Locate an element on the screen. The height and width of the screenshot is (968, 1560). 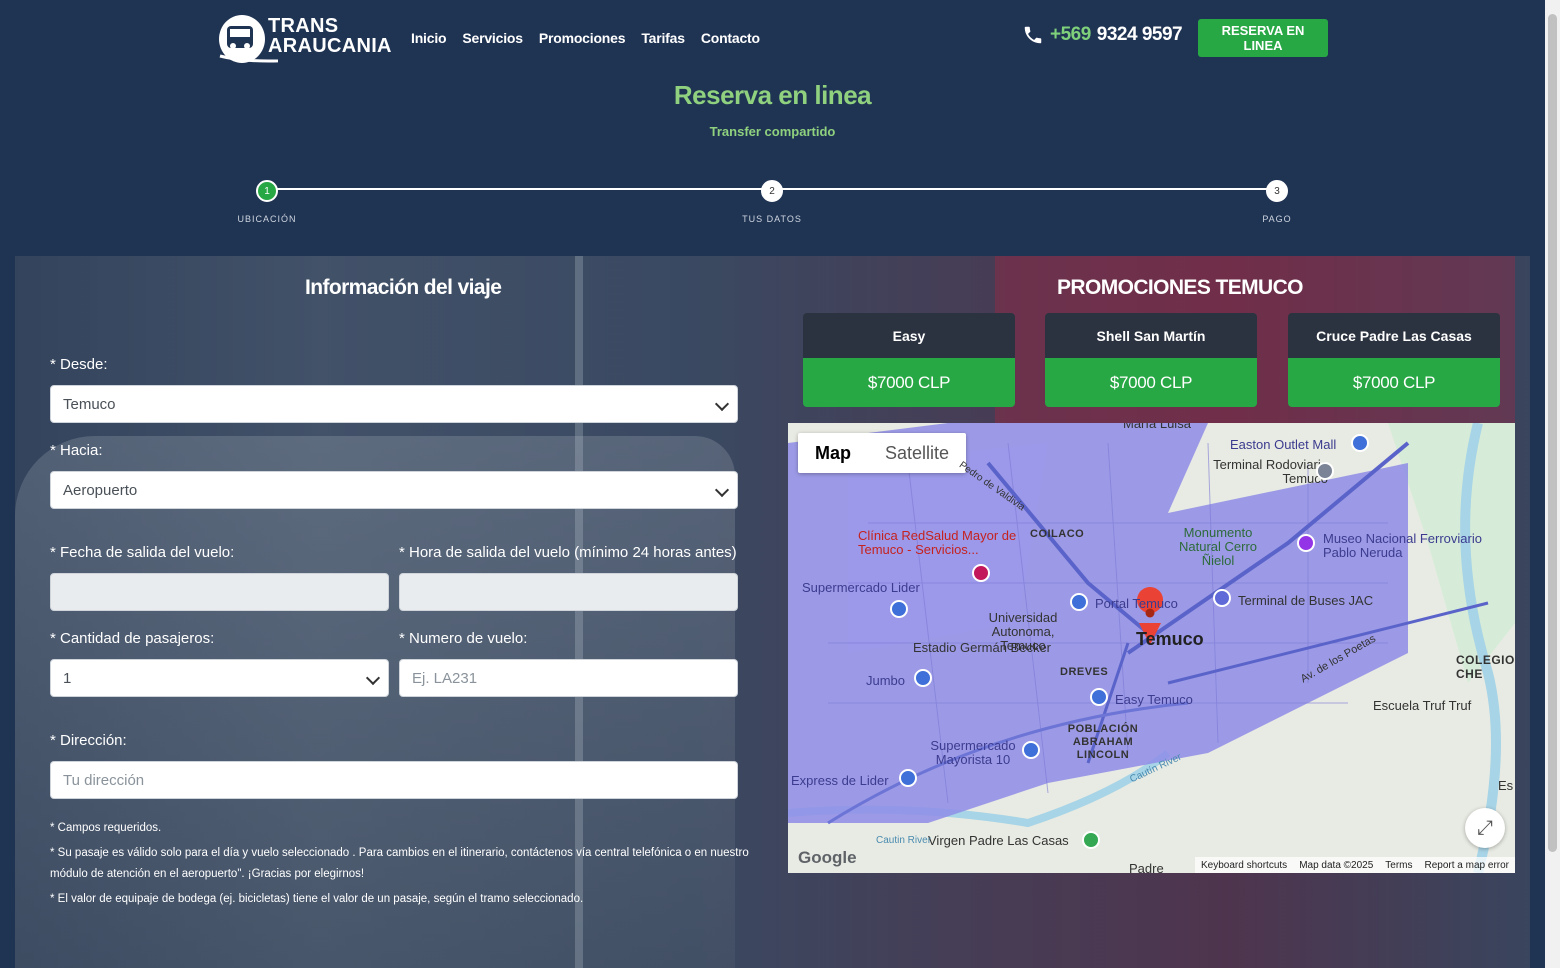
map-label: POBLACIÓN ABRAHAM LINCOLN is located at coordinates (1103, 742).